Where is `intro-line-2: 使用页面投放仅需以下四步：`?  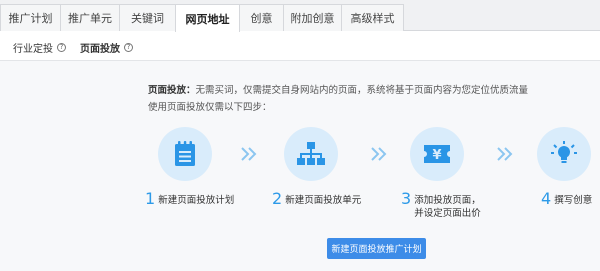 intro-line-2: 使用页面投放仅需以下四步： is located at coordinates (210, 107).